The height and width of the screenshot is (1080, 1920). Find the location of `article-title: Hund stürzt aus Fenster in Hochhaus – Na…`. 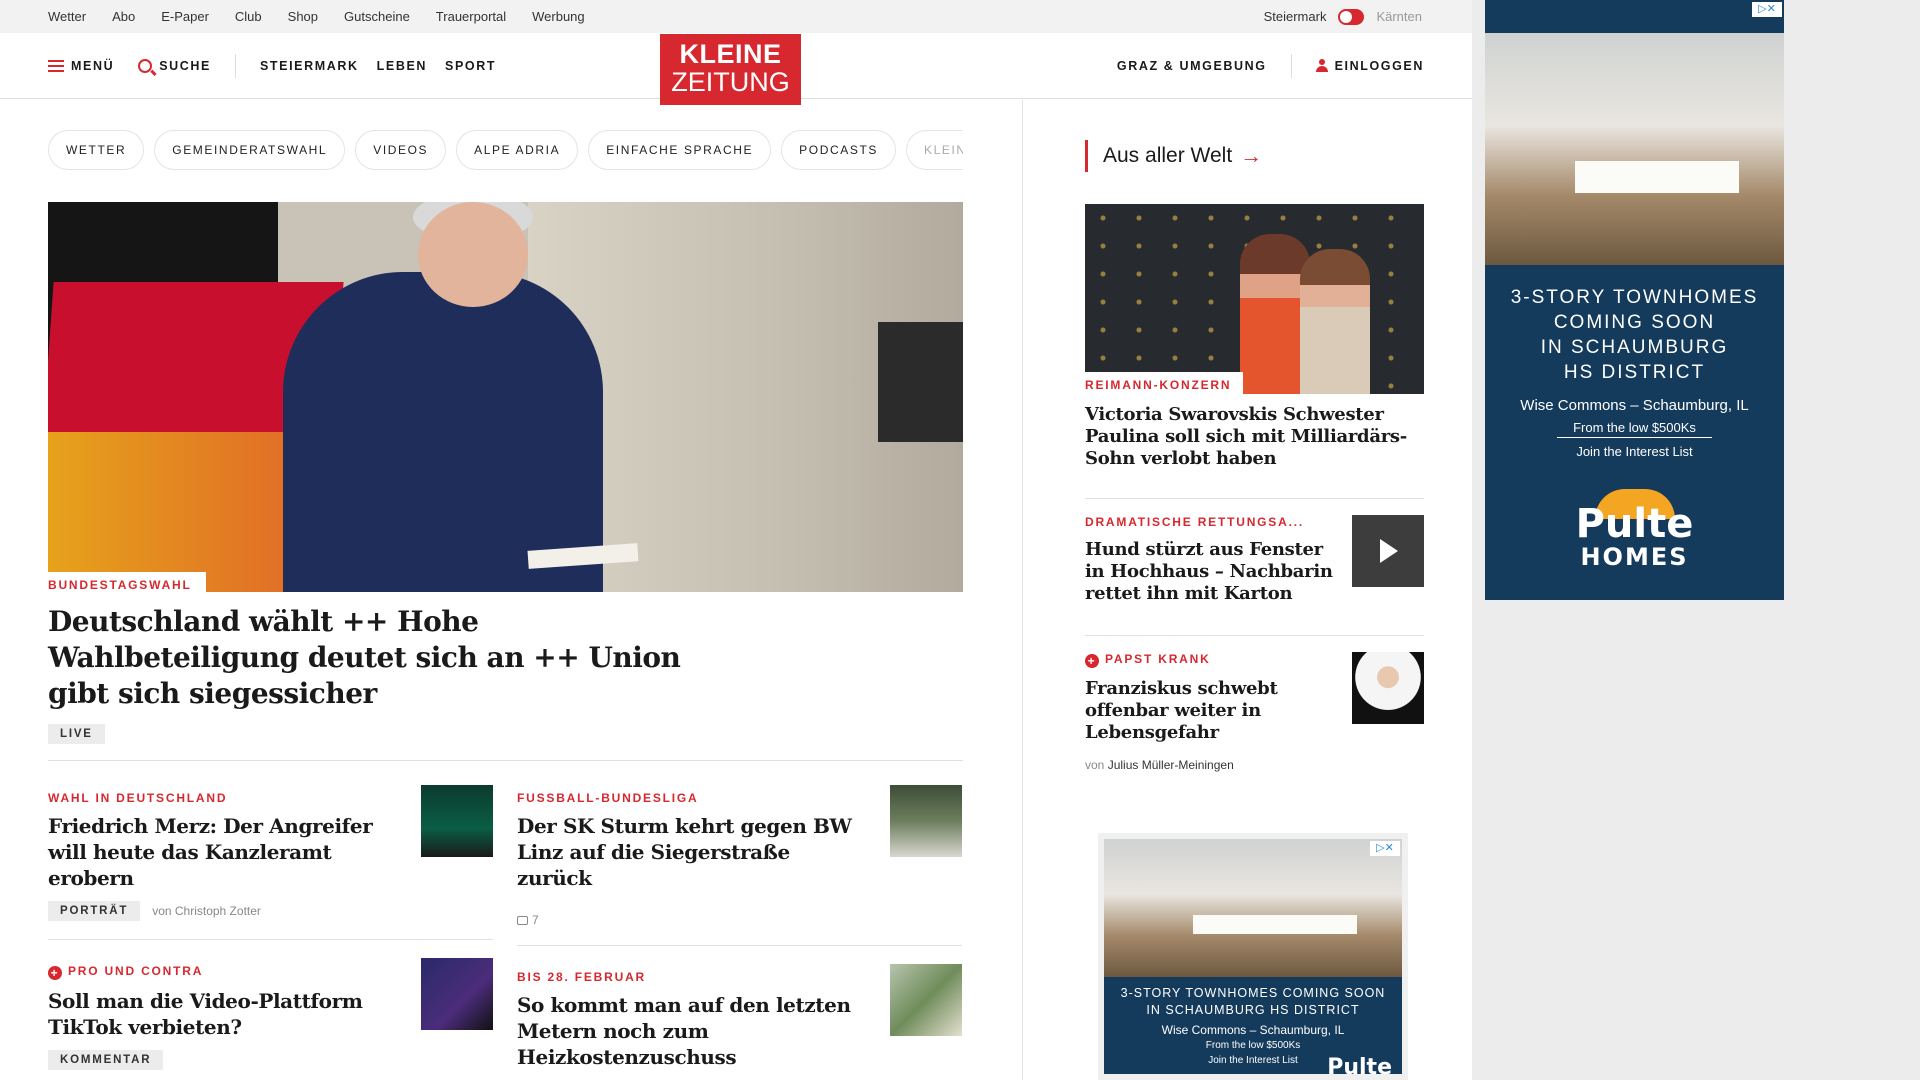

article-title: Hund stürzt aus Fenster in Hochhaus – Na… is located at coordinates (1210, 572).